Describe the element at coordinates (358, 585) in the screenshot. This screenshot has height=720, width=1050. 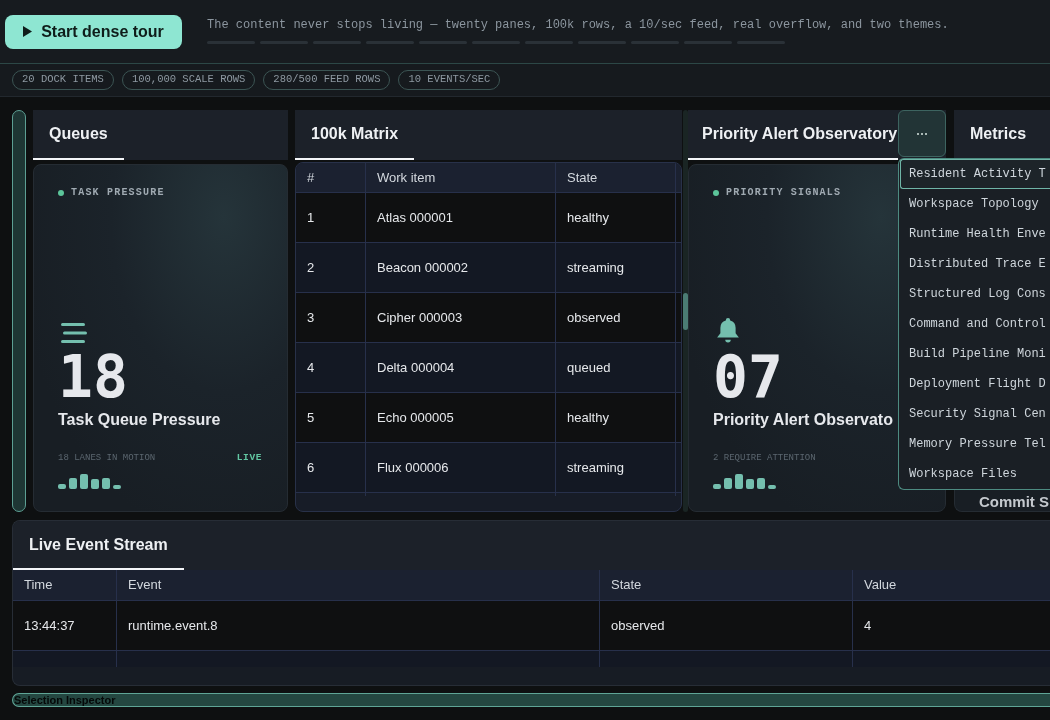
I see `column-header: Event` at that location.